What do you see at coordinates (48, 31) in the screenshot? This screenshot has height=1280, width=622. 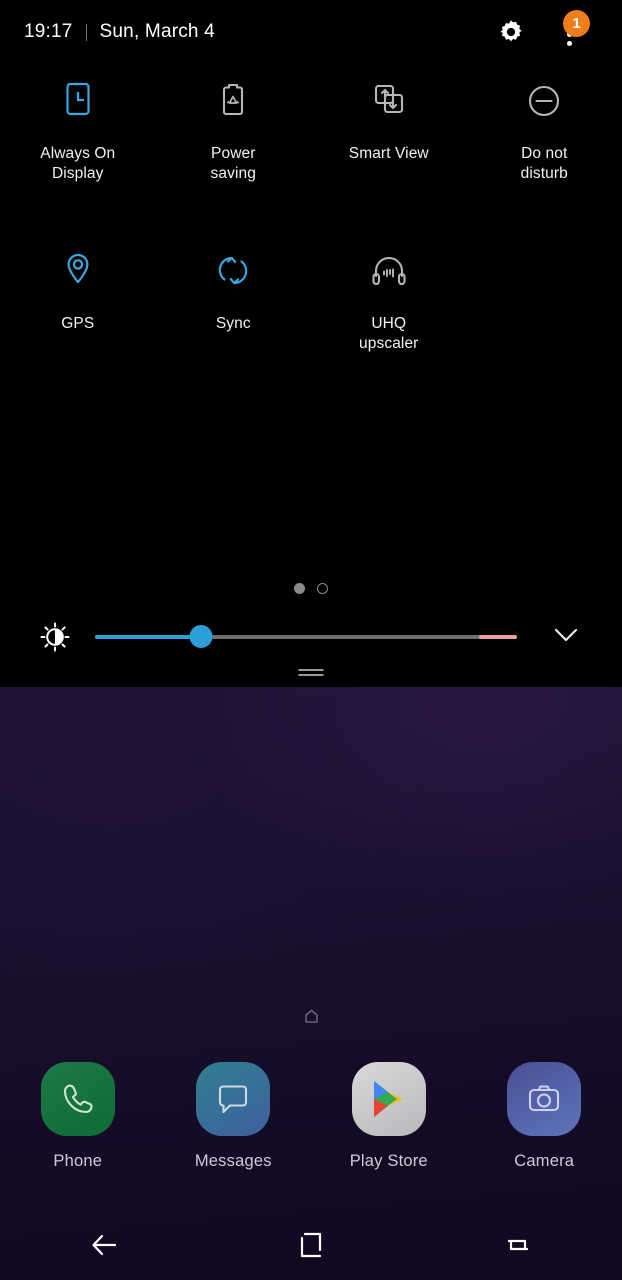 I see `status-bar-time: 19:17` at bounding box center [48, 31].